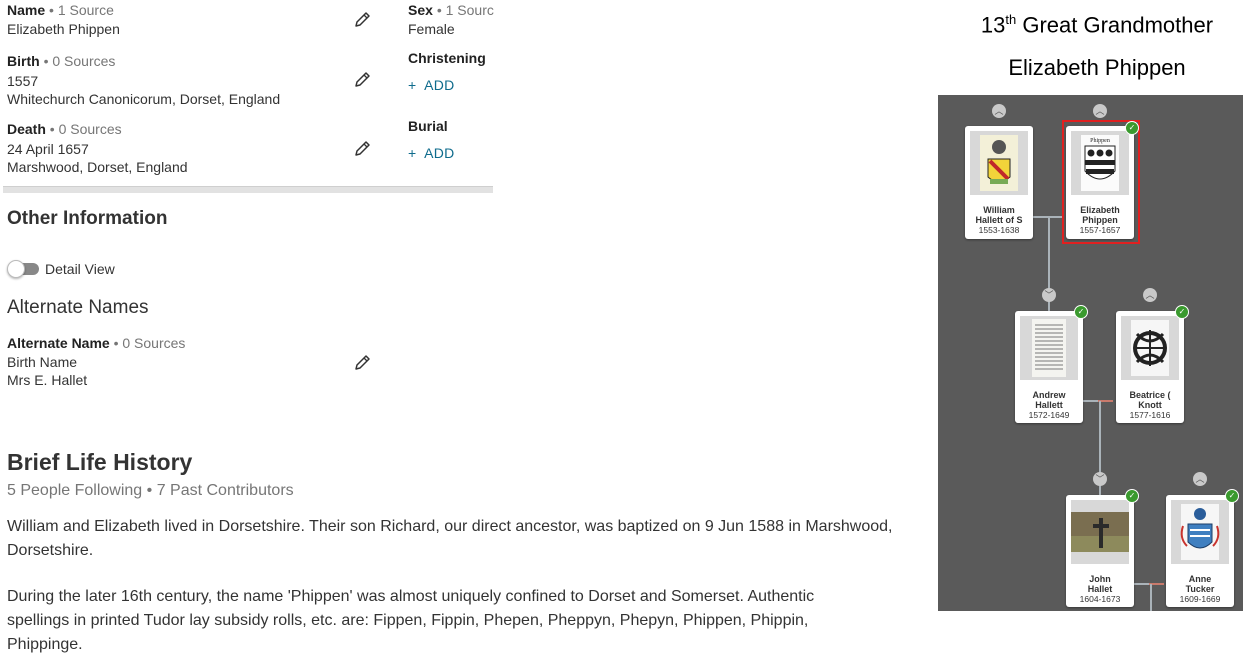  What do you see at coordinates (48, 149) in the screenshot?
I see `death-date: 24 April 1657` at bounding box center [48, 149].